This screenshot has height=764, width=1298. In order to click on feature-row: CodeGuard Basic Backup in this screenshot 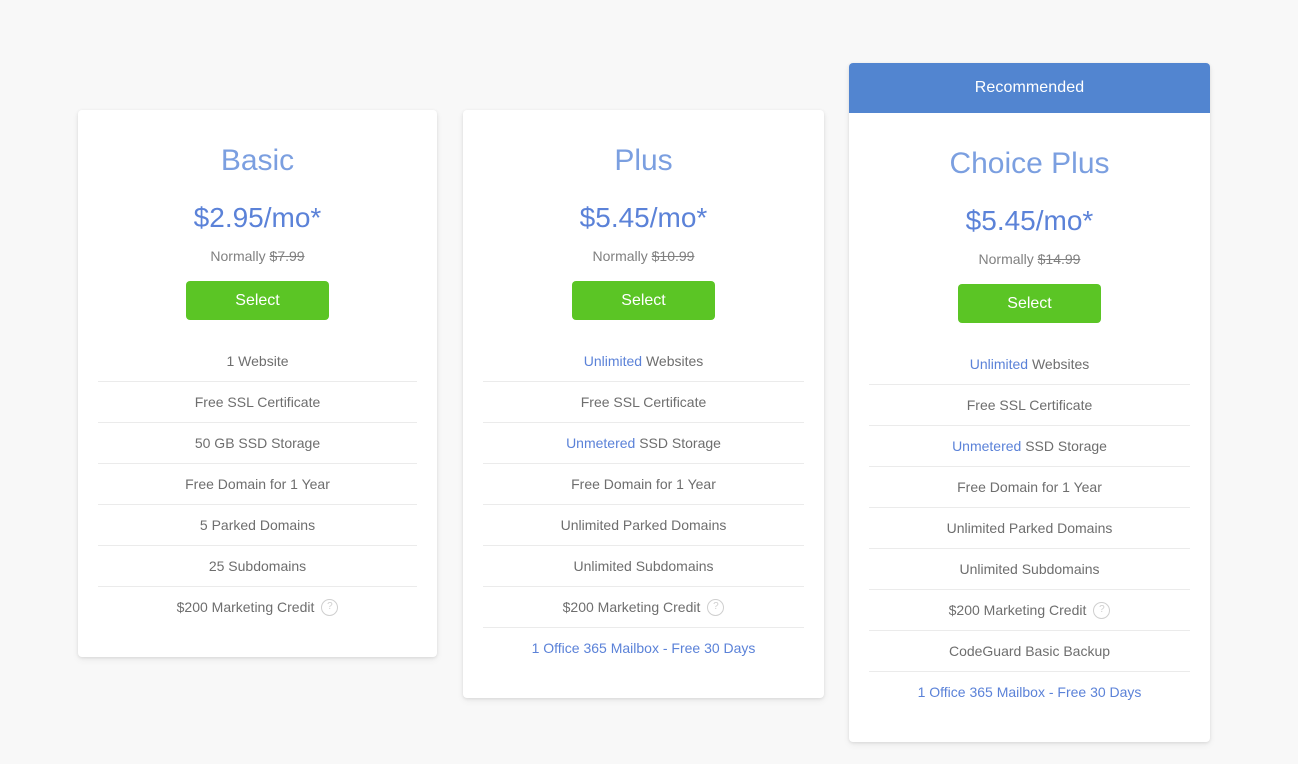, I will do `click(1029, 650)`.